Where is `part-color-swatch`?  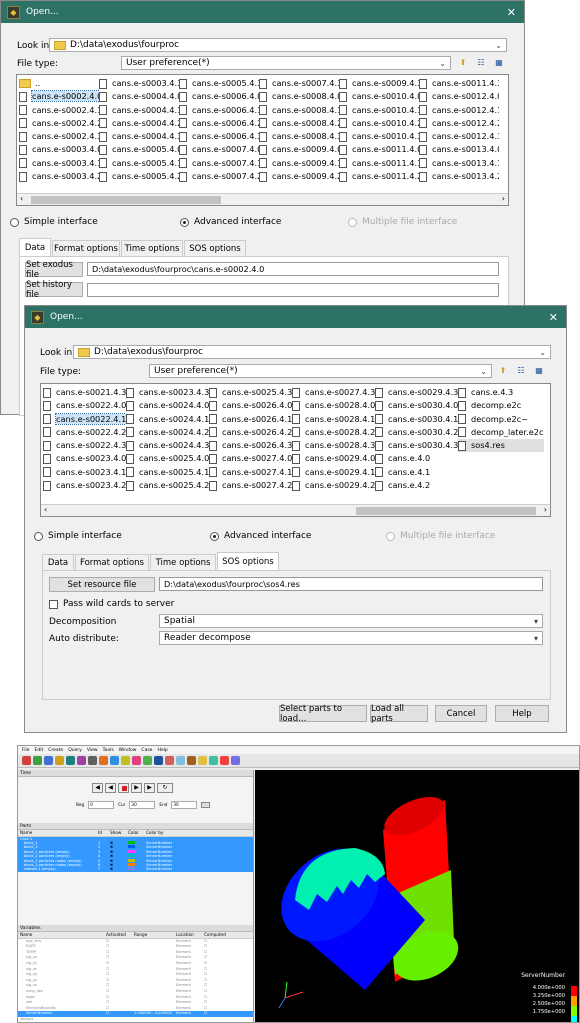 part-color-swatch is located at coordinates (137, 869).